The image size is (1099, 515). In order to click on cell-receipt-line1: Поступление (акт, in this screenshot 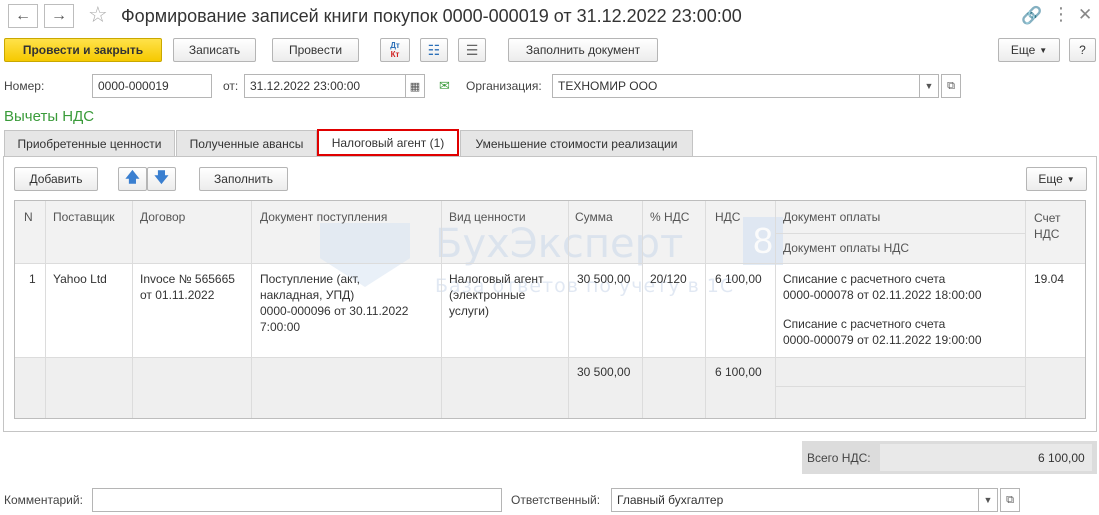, I will do `click(310, 279)`.